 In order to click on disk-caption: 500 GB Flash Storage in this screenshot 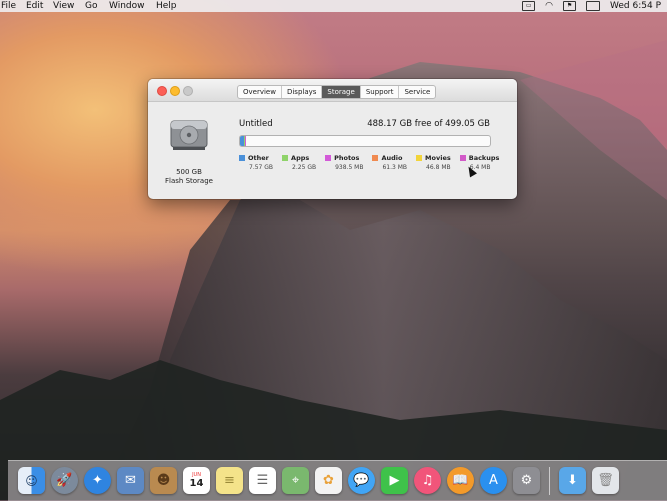, I will do `click(189, 177)`.